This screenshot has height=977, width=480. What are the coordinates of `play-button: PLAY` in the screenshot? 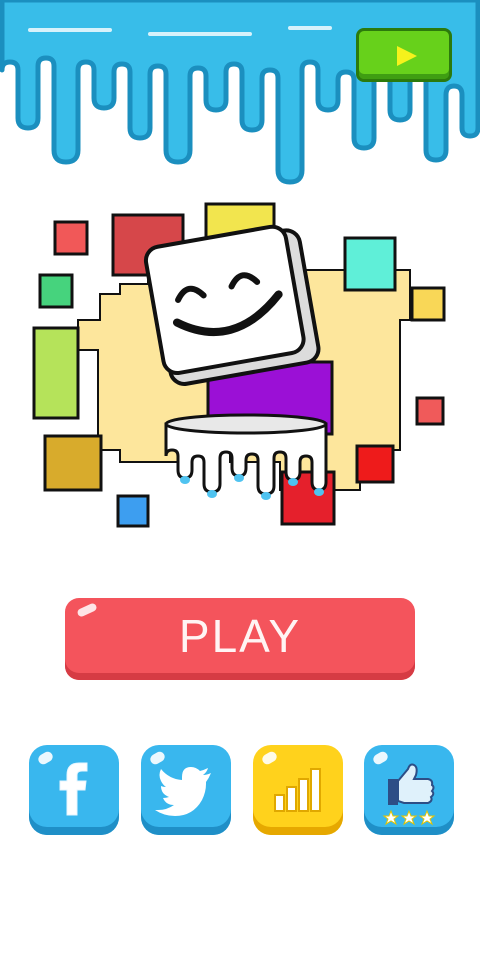 It's located at (240, 639).